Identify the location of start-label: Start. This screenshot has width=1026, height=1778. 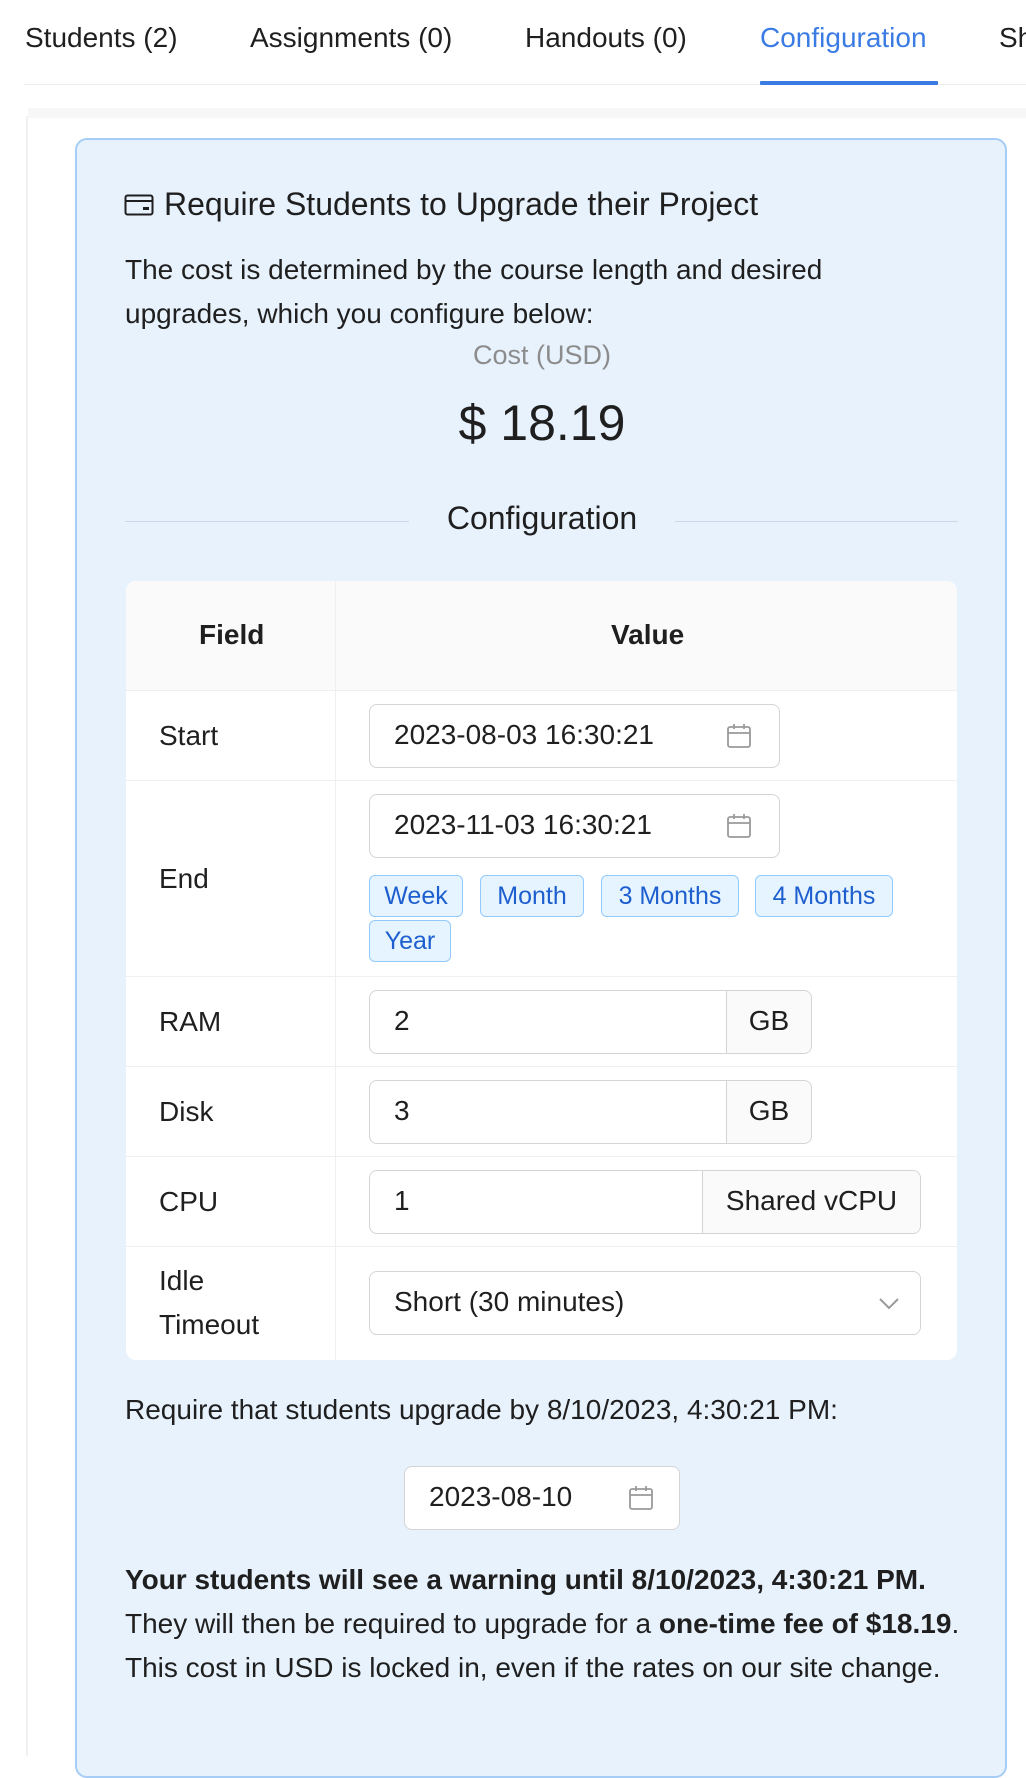
(189, 735).